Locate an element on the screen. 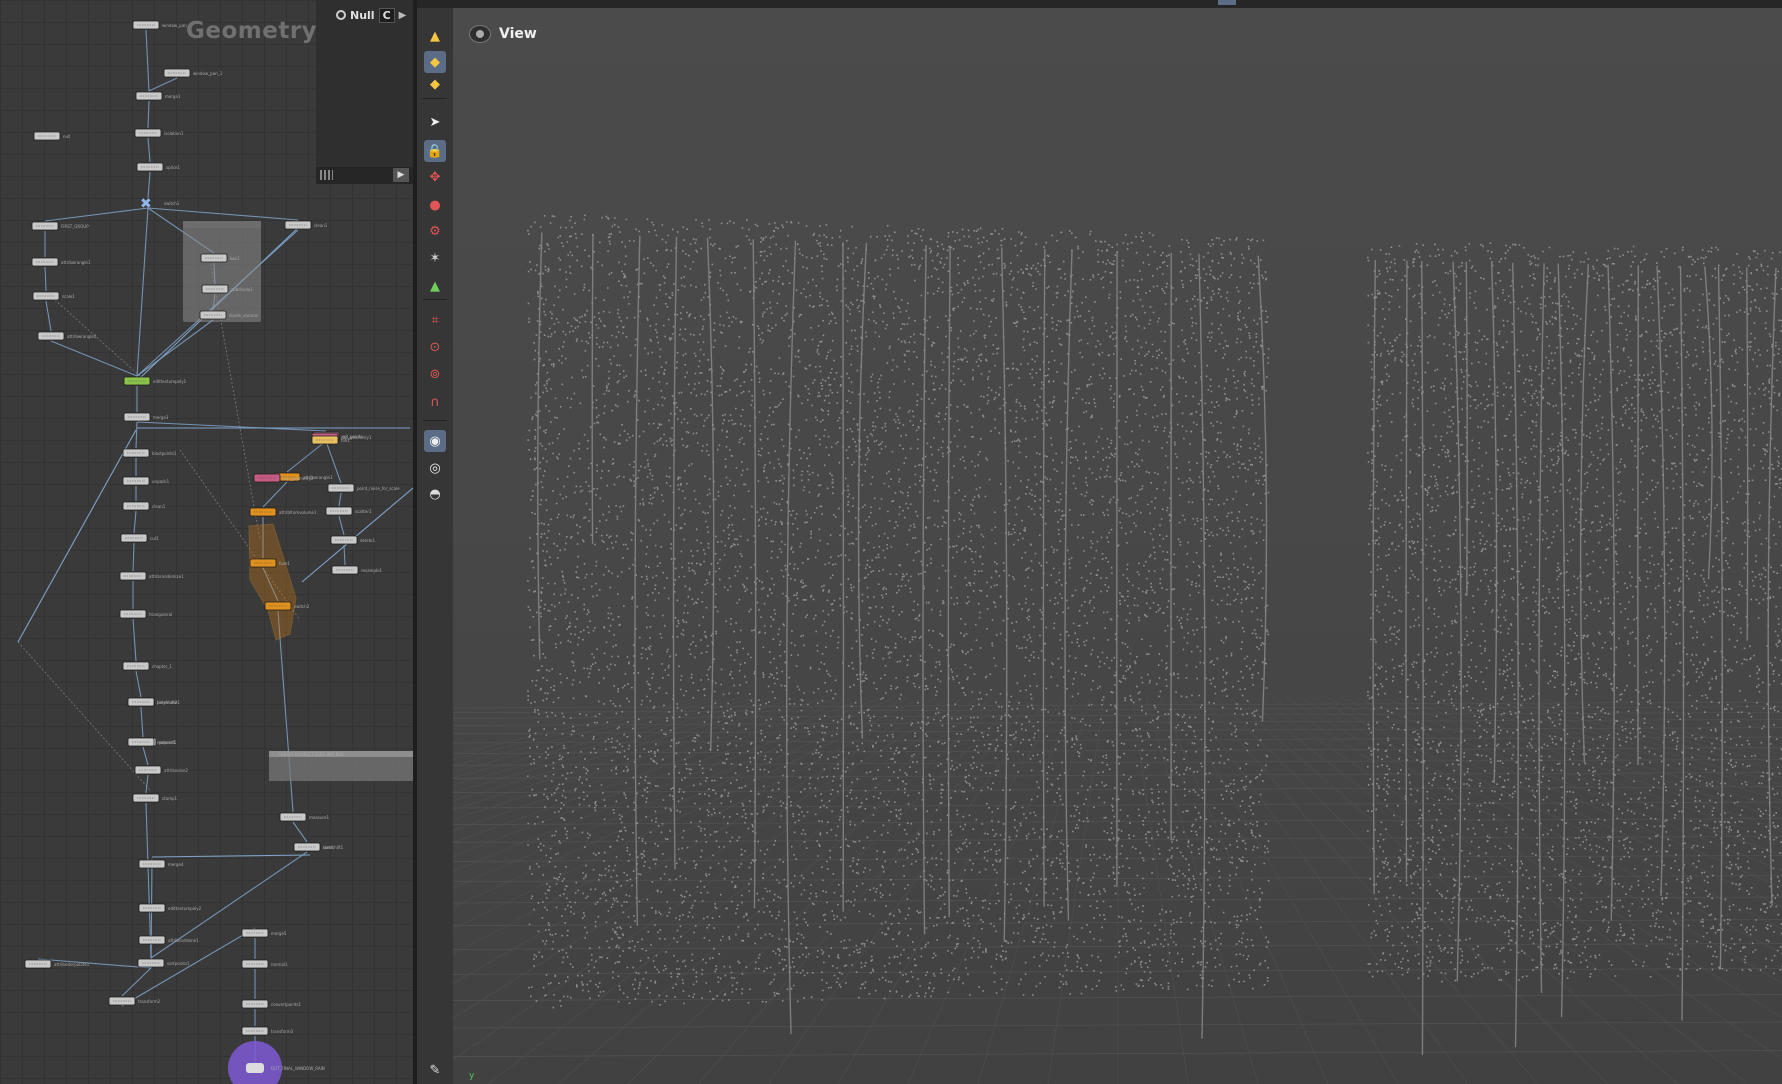 This screenshot has height=1084, width=1782. diamond-tool-icon: ◆ is located at coordinates (435, 62).